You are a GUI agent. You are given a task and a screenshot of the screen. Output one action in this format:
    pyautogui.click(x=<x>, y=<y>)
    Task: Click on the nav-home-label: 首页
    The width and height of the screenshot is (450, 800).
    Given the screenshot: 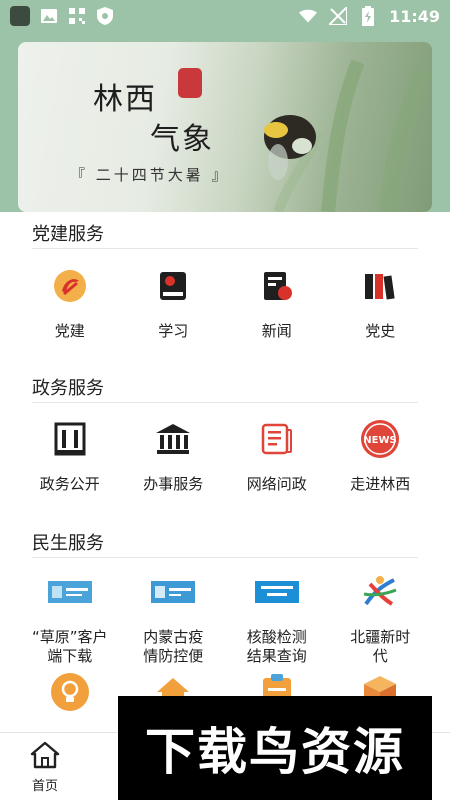 What is the action you would take?
    pyautogui.click(x=44, y=786)
    